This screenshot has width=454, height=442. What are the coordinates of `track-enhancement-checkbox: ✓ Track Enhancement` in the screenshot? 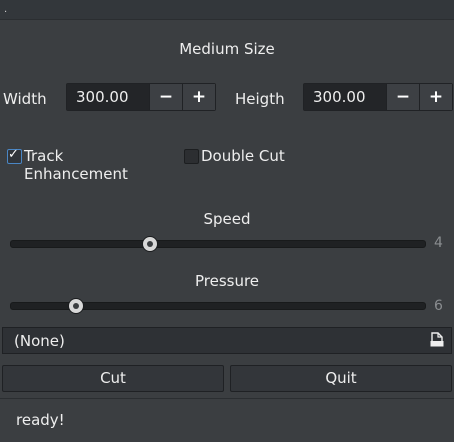 It's located at (87, 165).